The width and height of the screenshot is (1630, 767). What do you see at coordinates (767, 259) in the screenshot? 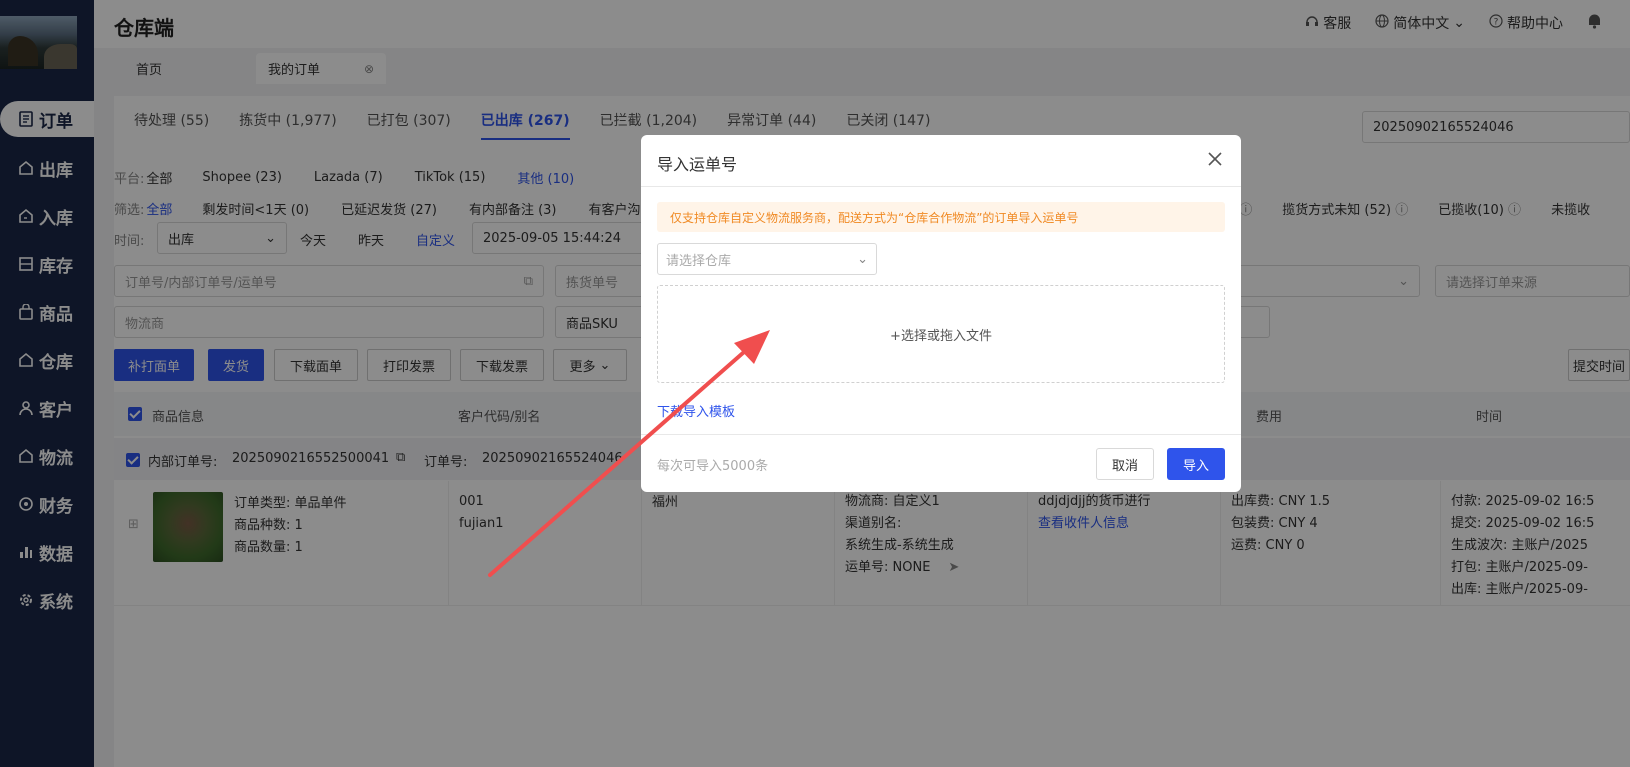
I see `warehouse-select: 请选择仓库 ⌄` at bounding box center [767, 259].